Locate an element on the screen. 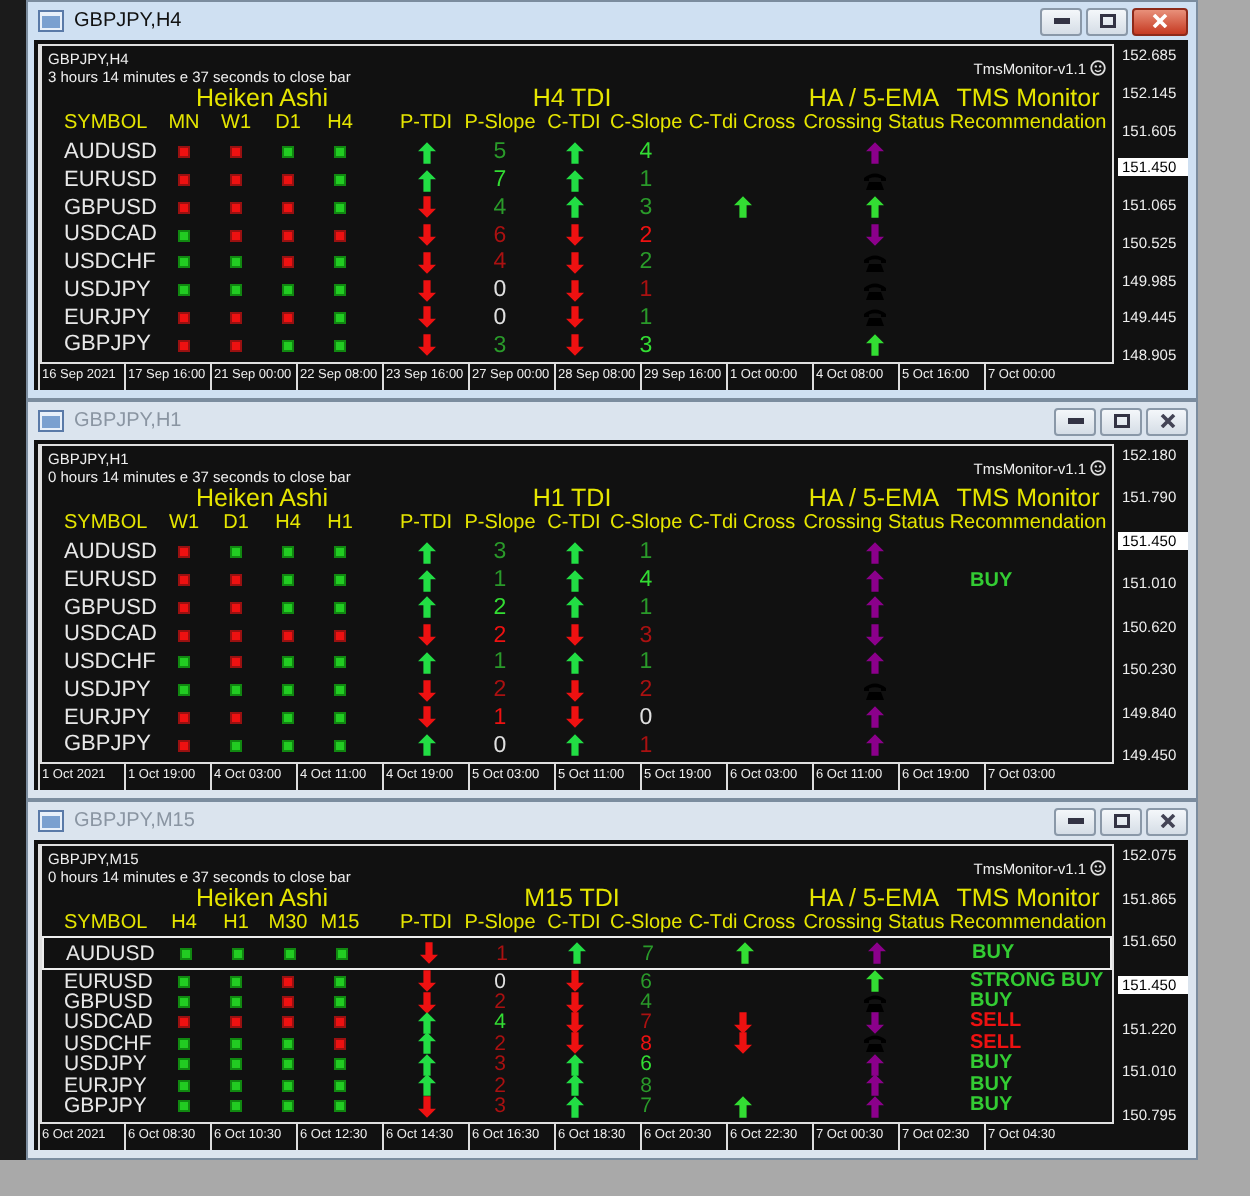 The image size is (1250, 1196). minimize-icon is located at coordinates (1061, 21).